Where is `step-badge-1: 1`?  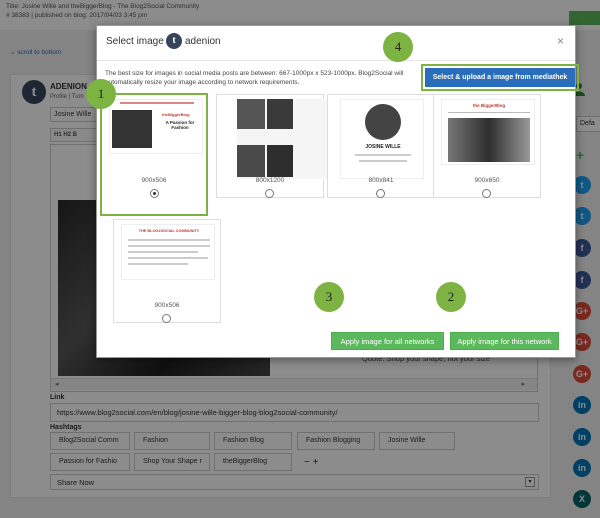 step-badge-1: 1 is located at coordinates (101, 94).